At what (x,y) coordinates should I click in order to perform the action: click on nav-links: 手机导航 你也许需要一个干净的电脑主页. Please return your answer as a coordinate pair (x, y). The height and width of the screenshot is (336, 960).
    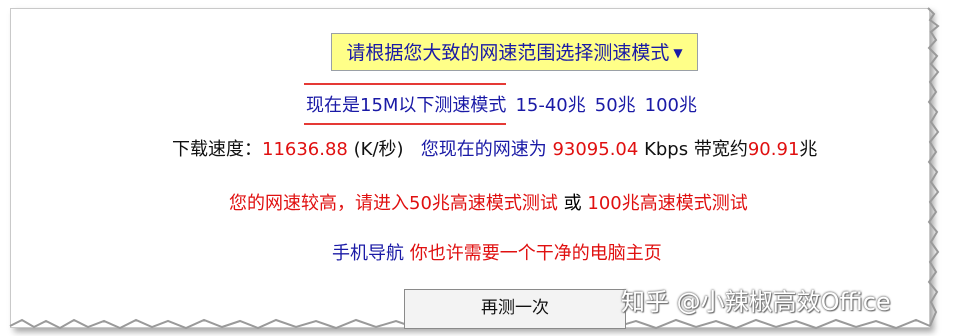
    Looking at the image, I should click on (497, 252).